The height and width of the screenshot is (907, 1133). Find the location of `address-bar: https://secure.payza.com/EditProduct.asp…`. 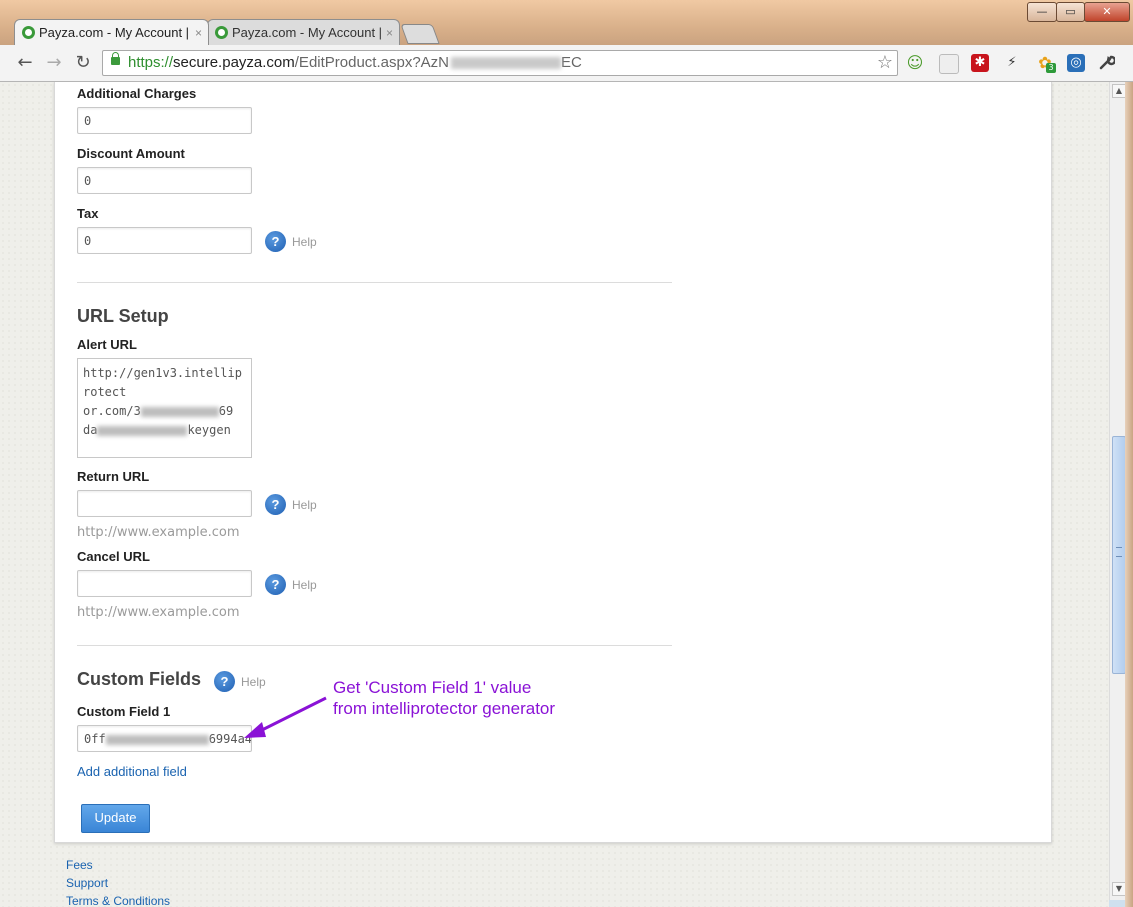

address-bar: https://secure.payza.com/EditProduct.asp… is located at coordinates (500, 63).